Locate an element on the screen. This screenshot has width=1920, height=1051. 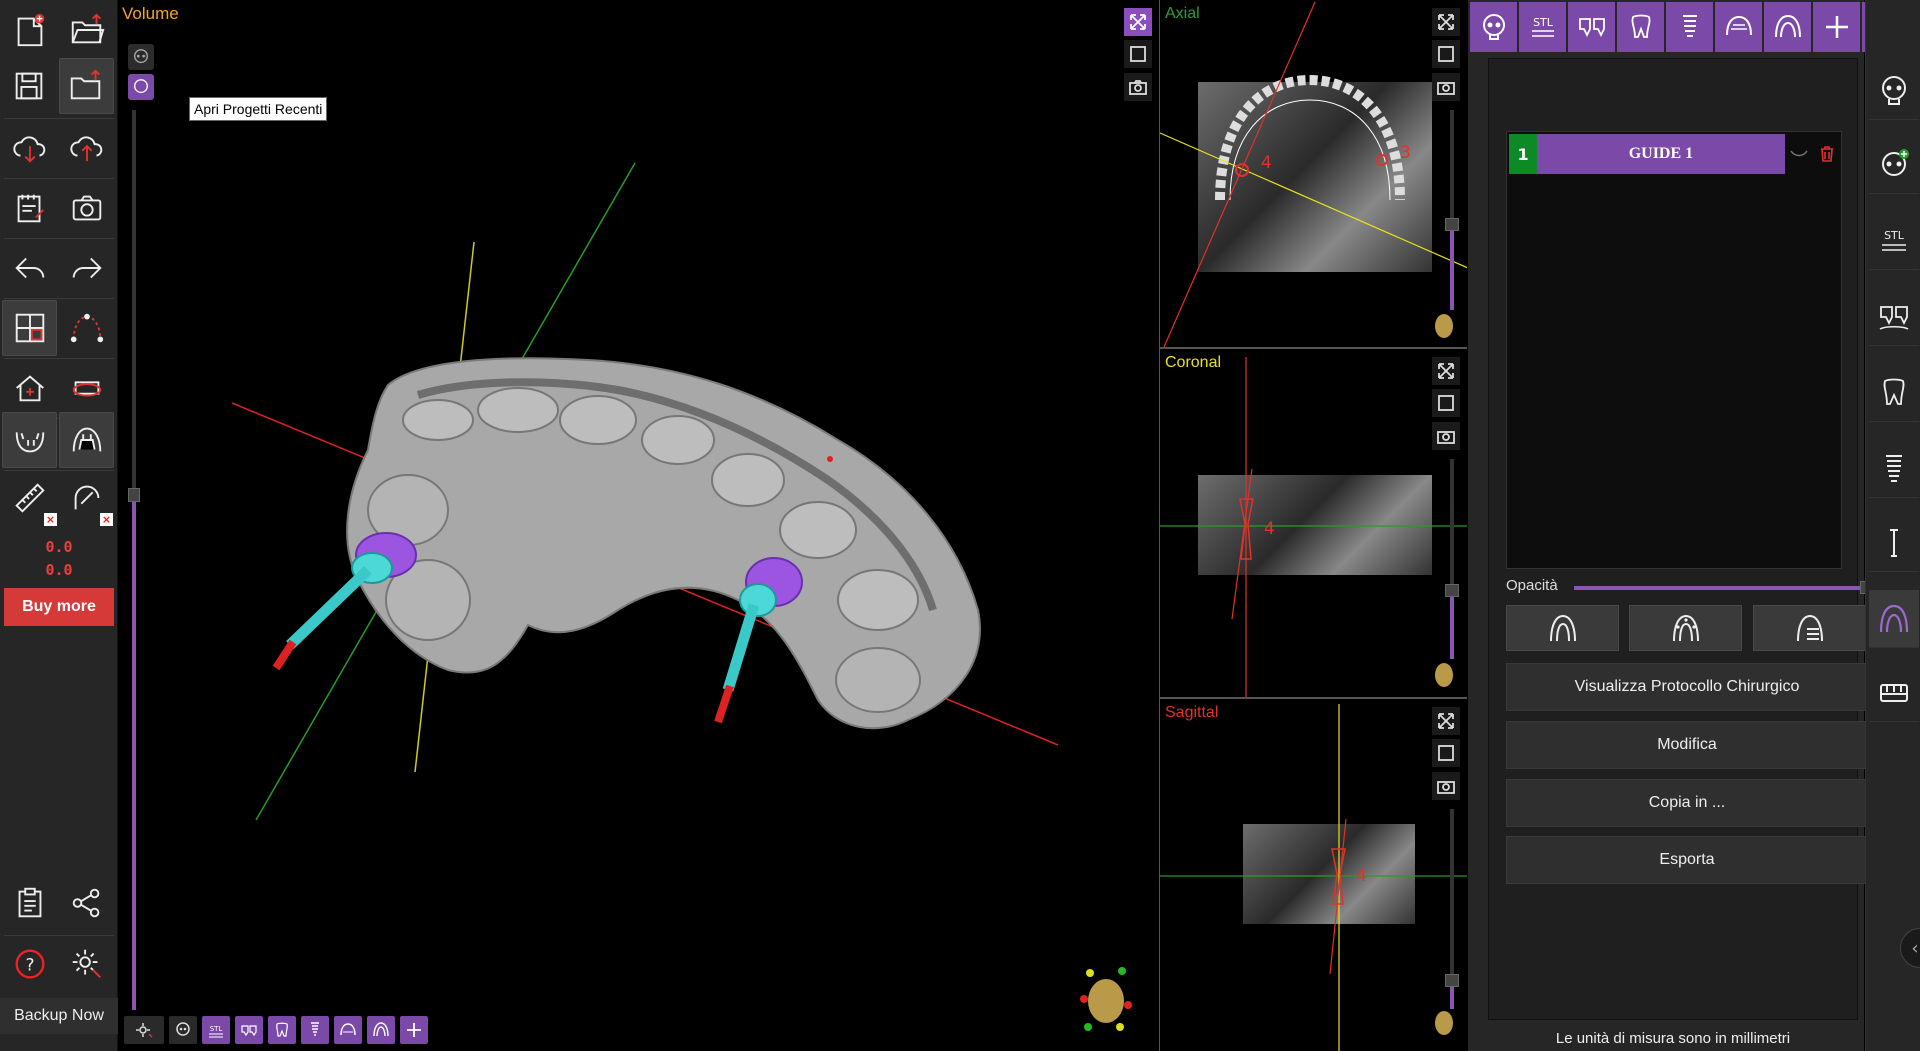
guide-visibility-button is located at coordinates (381, 1030).